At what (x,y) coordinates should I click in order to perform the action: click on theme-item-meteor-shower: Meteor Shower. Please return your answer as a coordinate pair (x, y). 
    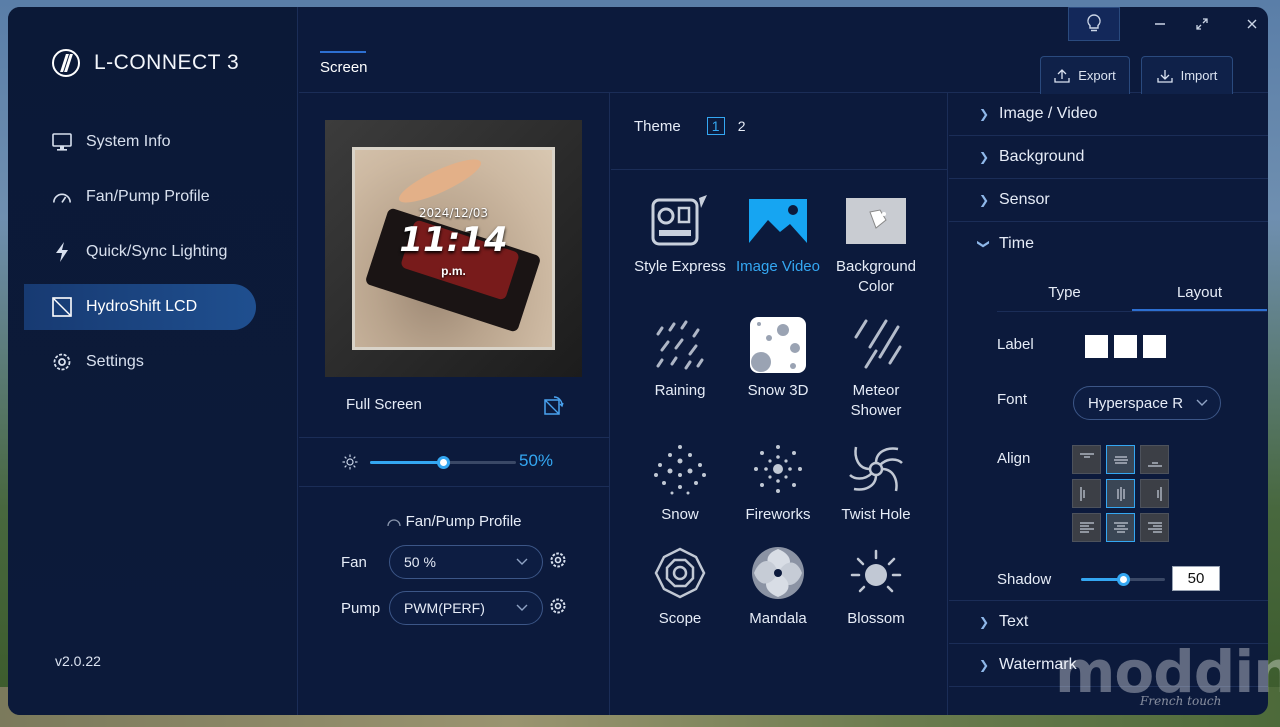
    Looking at the image, I should click on (876, 369).